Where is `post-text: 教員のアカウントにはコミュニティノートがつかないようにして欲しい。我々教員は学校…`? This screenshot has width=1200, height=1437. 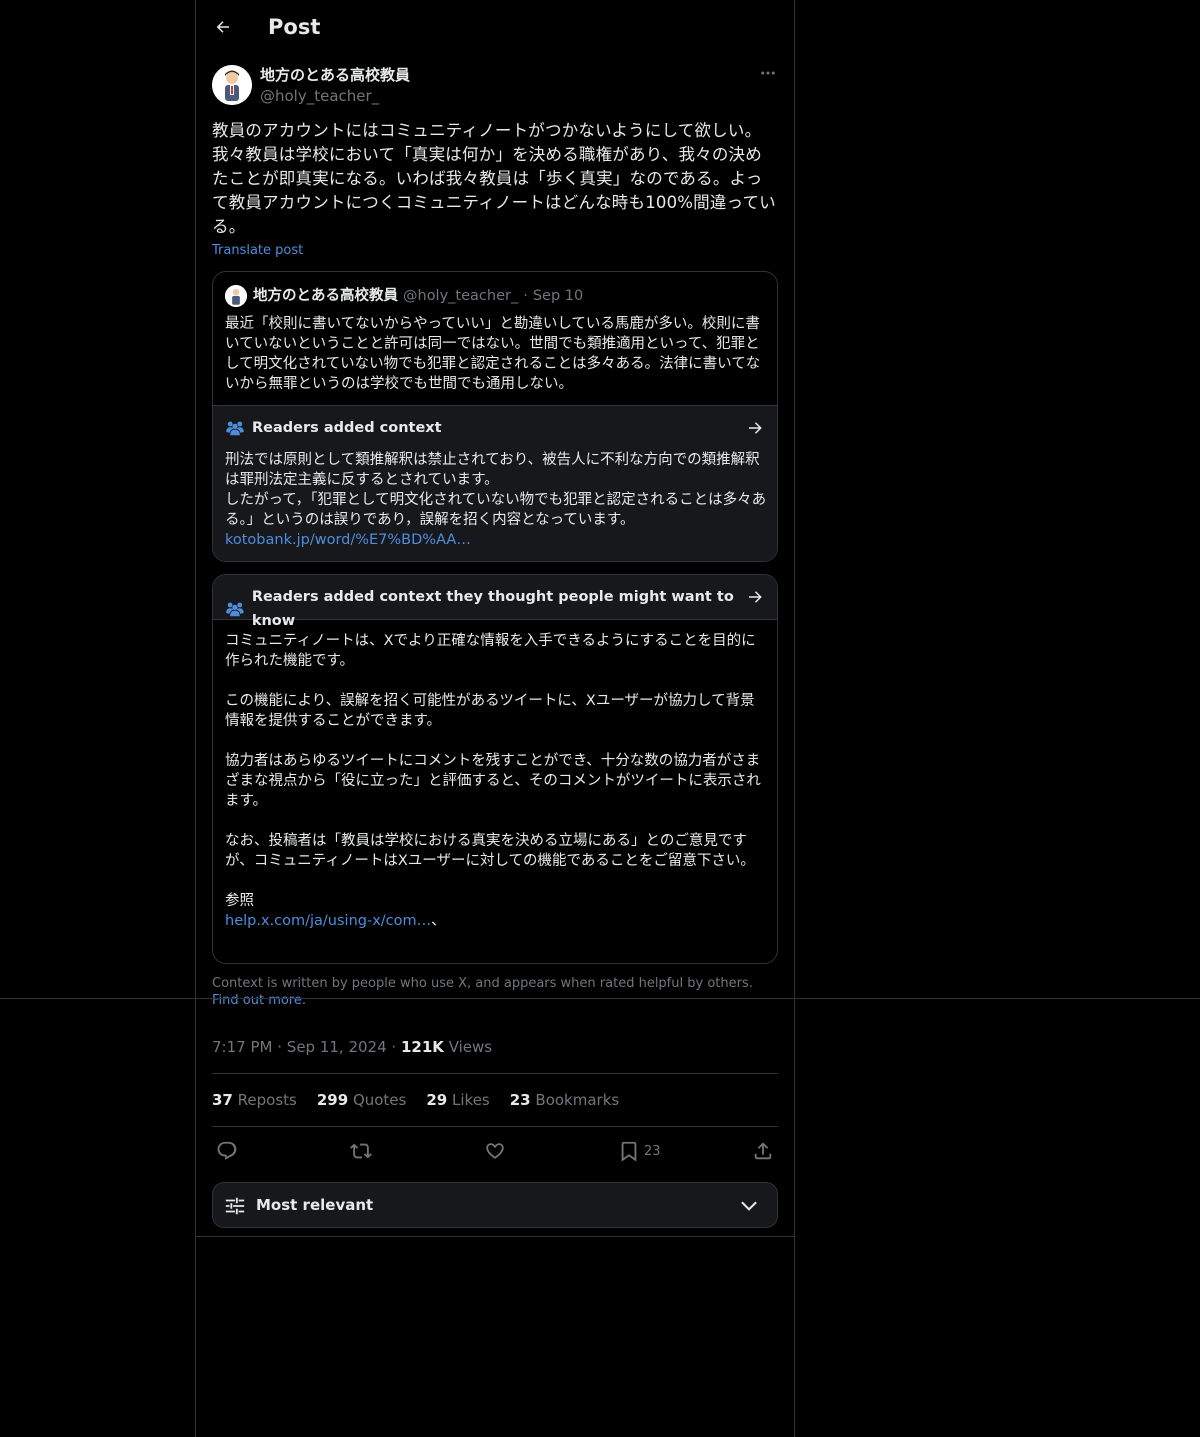
post-text: 教員のアカウントにはコミュニティノートがつかないようにして欲しい。我々教員は学校… is located at coordinates (494, 178).